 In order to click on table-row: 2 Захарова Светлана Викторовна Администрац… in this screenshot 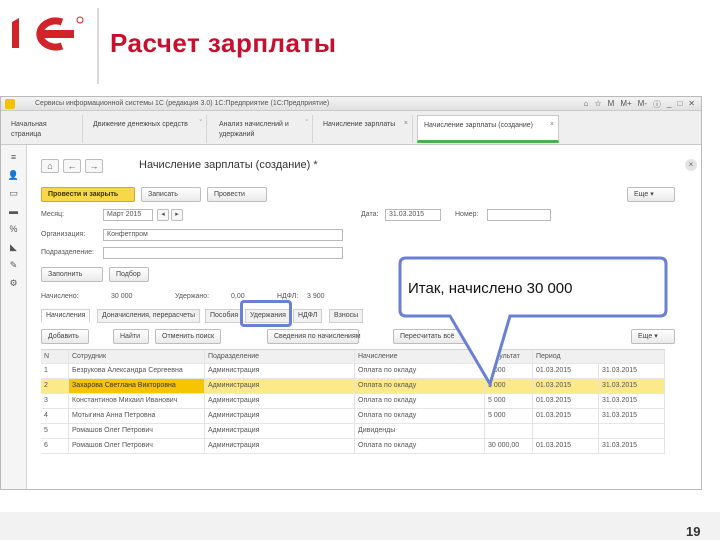, I will do `click(353, 386)`.